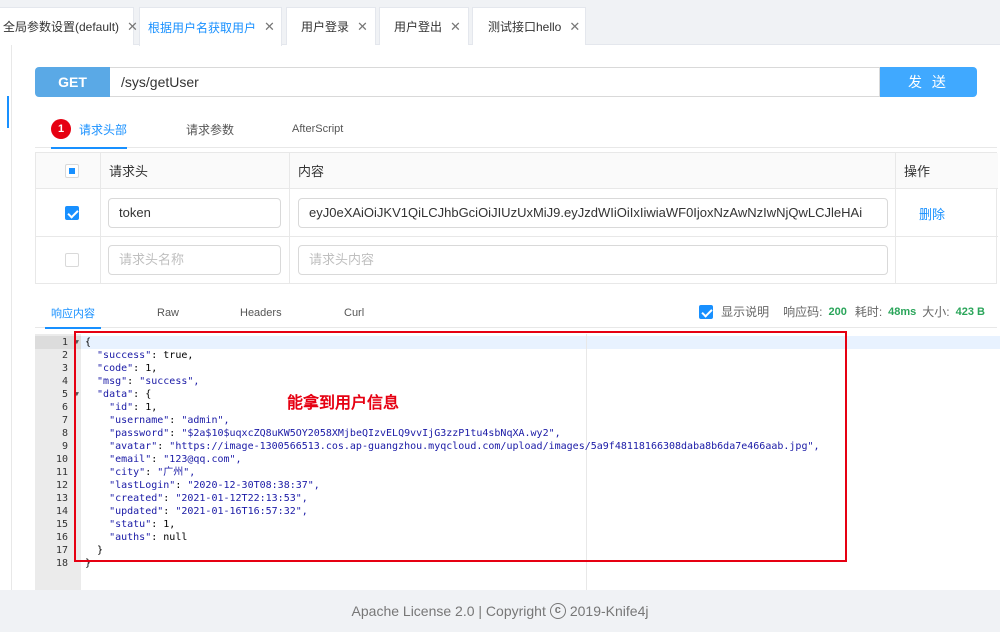 This screenshot has width=1000, height=632. What do you see at coordinates (72, 82) in the screenshot?
I see `http-method-badge: GET` at bounding box center [72, 82].